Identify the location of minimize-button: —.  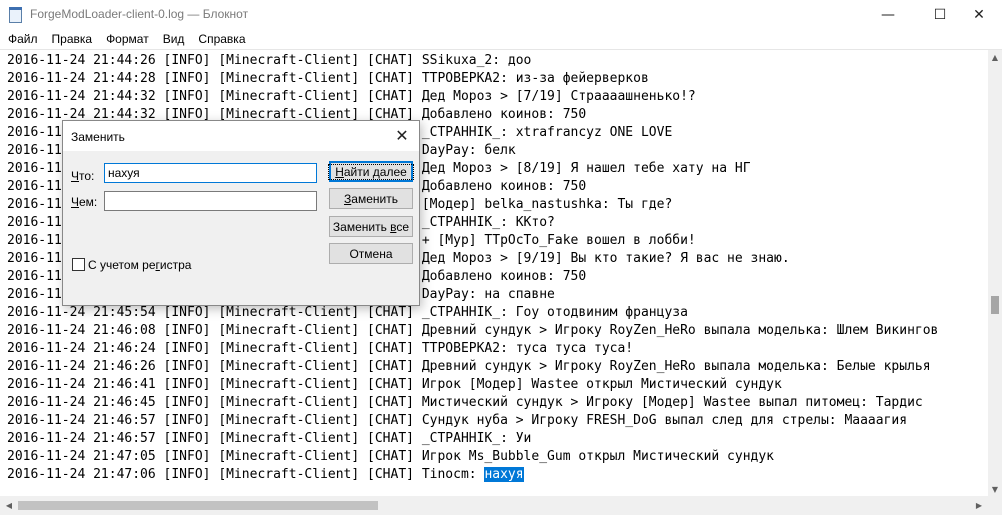
(888, 15).